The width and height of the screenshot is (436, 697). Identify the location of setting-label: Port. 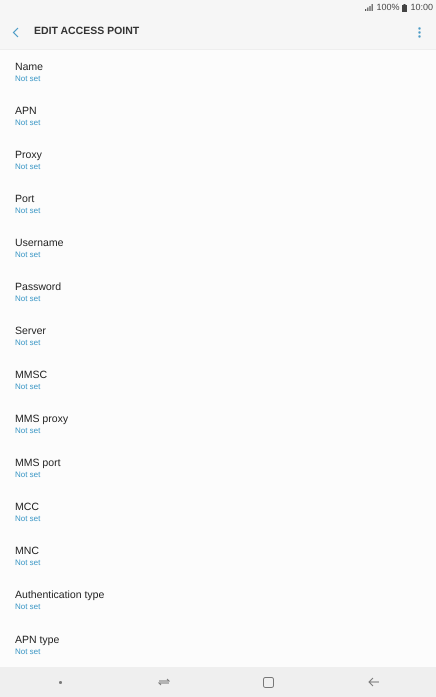
(25, 199).